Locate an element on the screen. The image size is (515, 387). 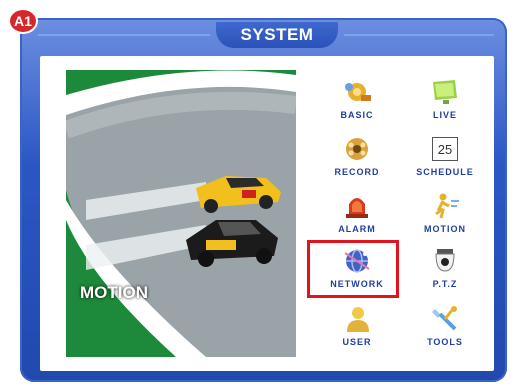
menu-record-label: RECORD is located at coordinates (357, 172).